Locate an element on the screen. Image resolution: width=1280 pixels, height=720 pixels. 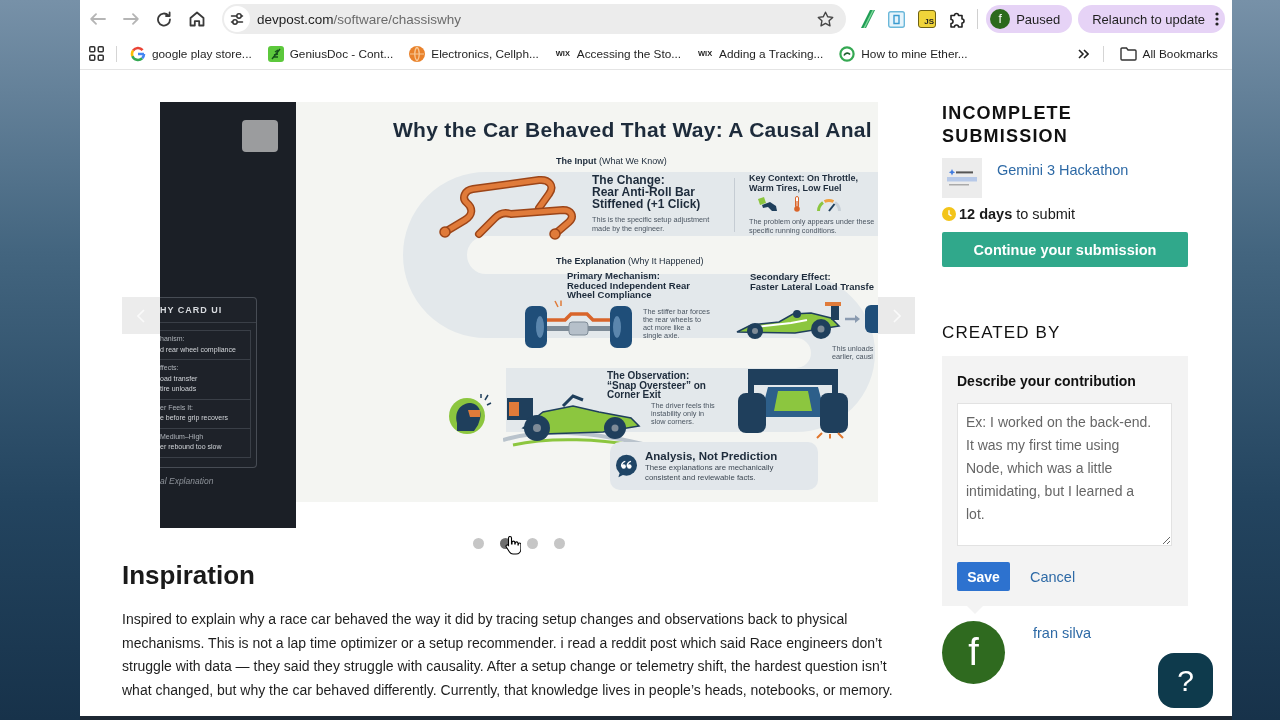
member-avatar: f is located at coordinates (973, 652).